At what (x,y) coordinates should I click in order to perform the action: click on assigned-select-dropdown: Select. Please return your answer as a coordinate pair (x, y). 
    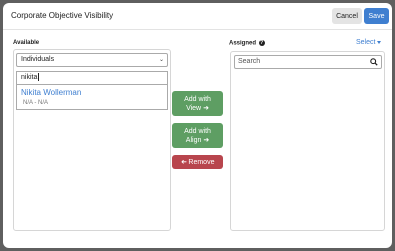
    Looking at the image, I should click on (369, 42).